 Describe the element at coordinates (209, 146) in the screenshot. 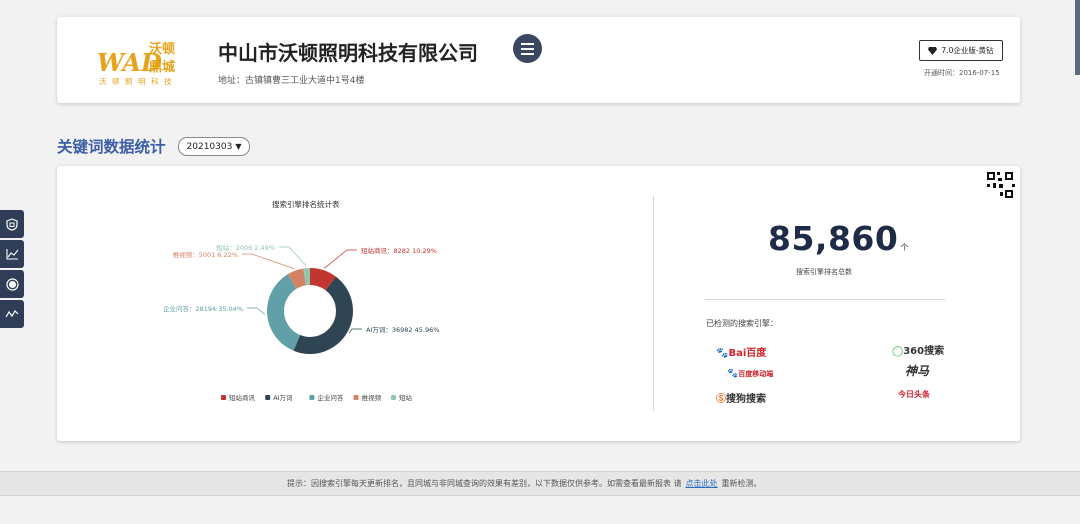

I see `date-select-value: 20210303` at that location.